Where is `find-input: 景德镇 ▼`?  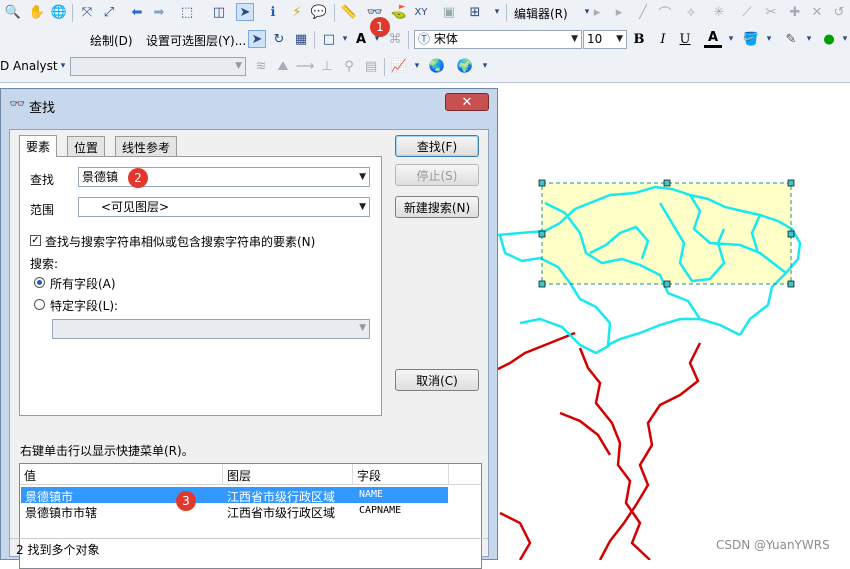 find-input: 景德镇 ▼ is located at coordinates (224, 177).